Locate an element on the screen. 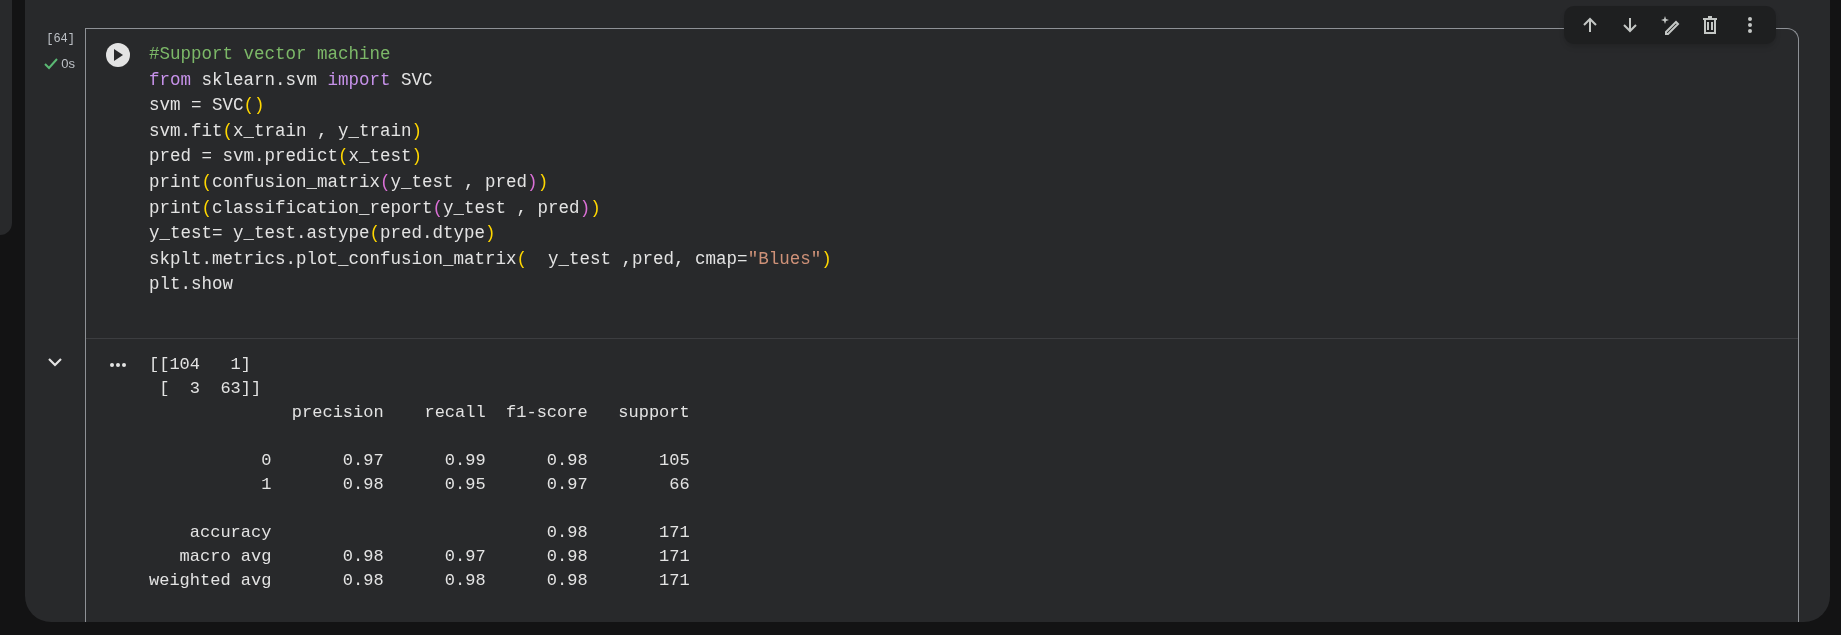 The width and height of the screenshot is (1841, 635). code-line: plt.show is located at coordinates (191, 285).